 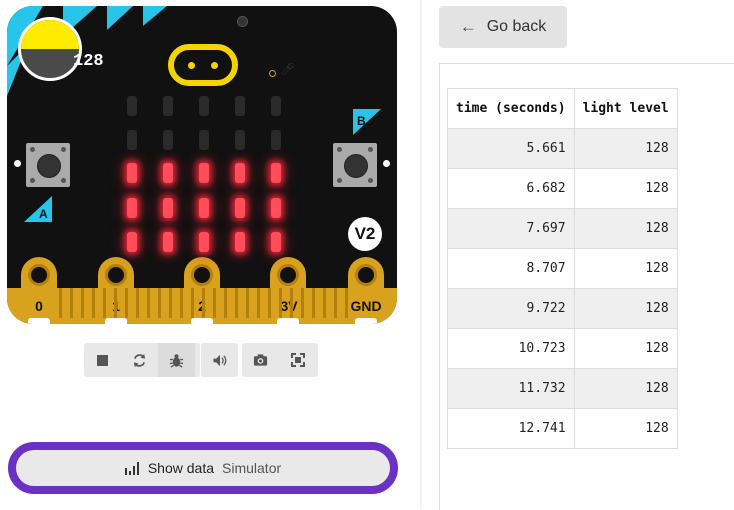 What do you see at coordinates (43, 214) in the screenshot?
I see `button-a-label: A` at bounding box center [43, 214].